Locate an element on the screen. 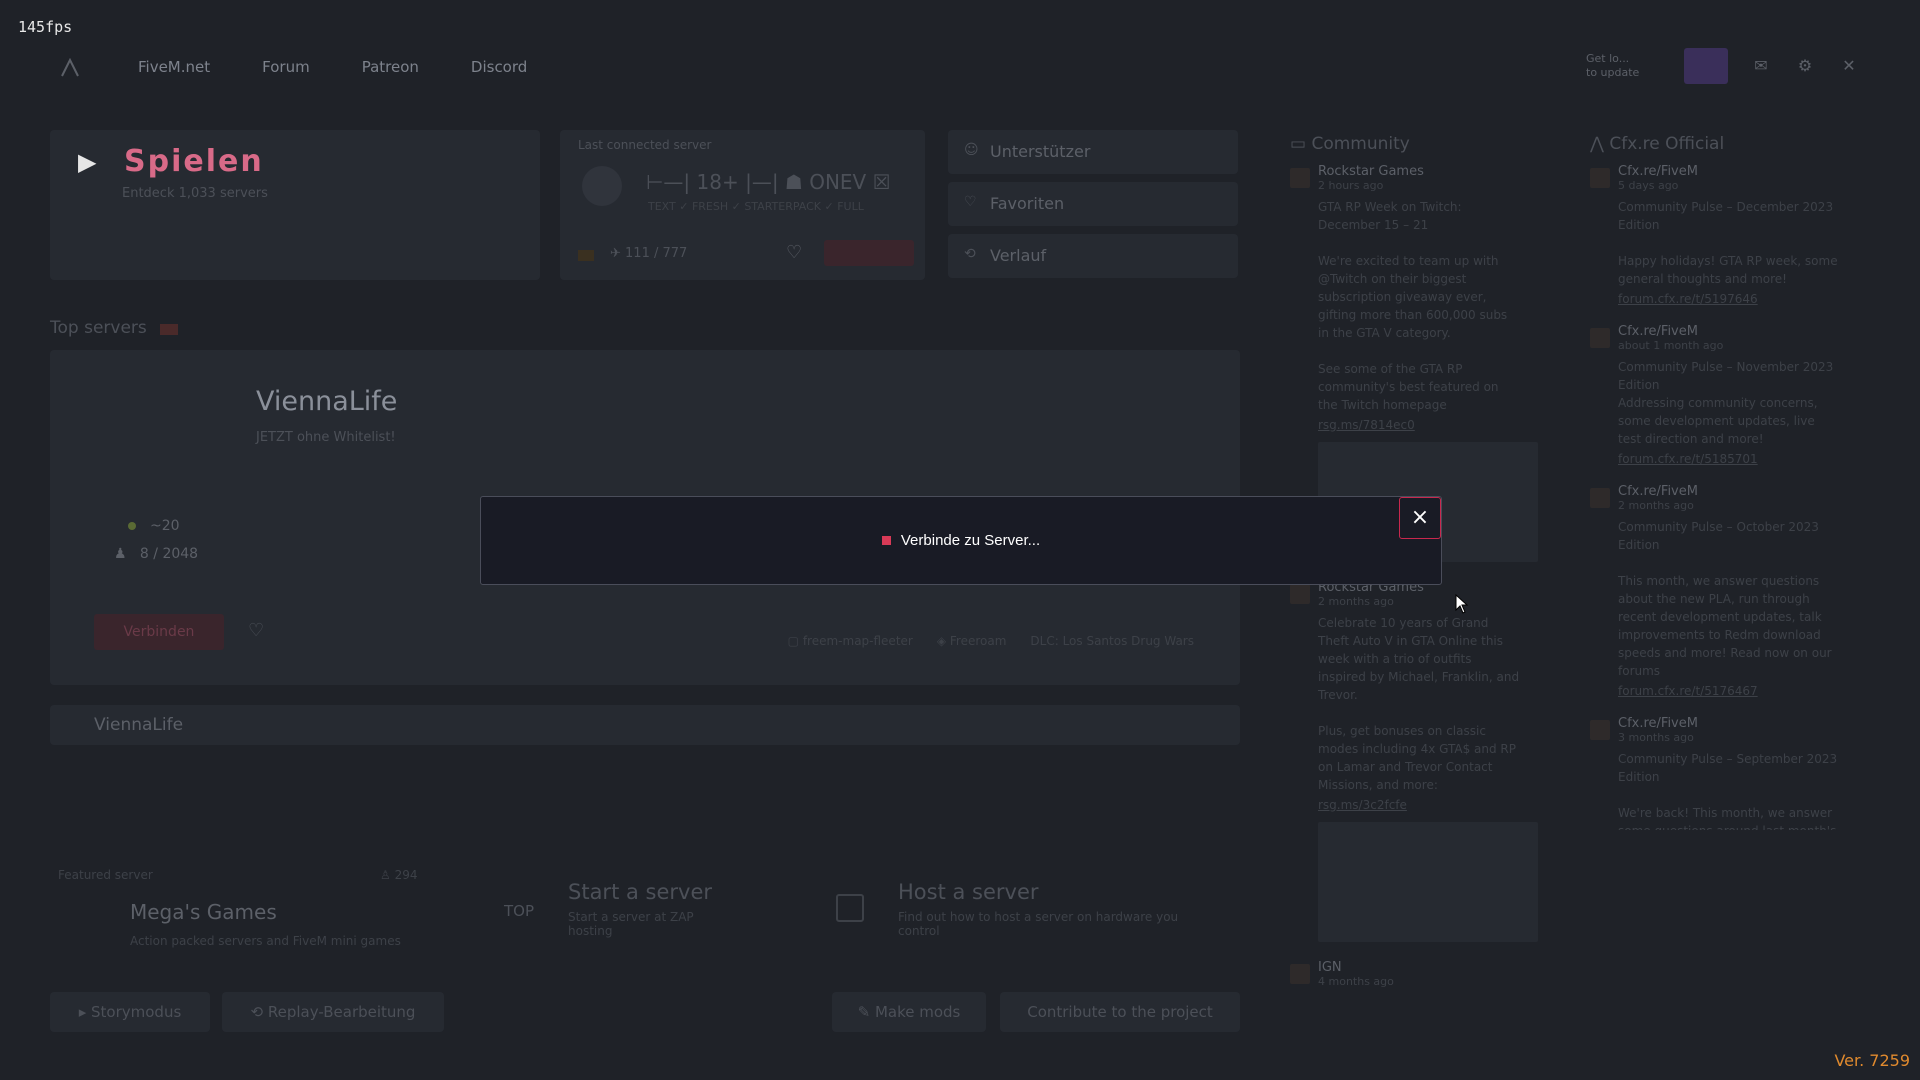 The height and width of the screenshot is (1080, 1920). status-indicator-icon is located at coordinates (886, 540).